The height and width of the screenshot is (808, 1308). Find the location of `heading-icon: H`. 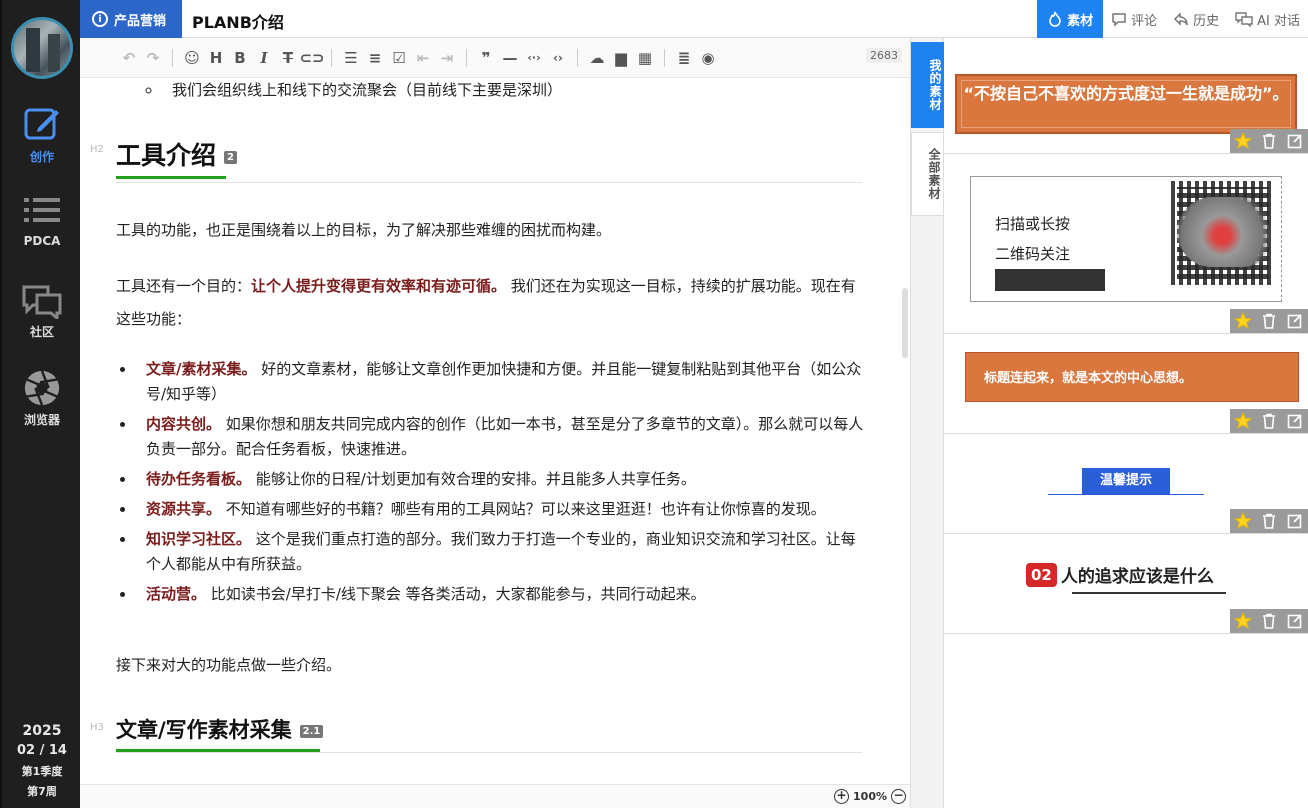

heading-icon: H is located at coordinates (216, 58).